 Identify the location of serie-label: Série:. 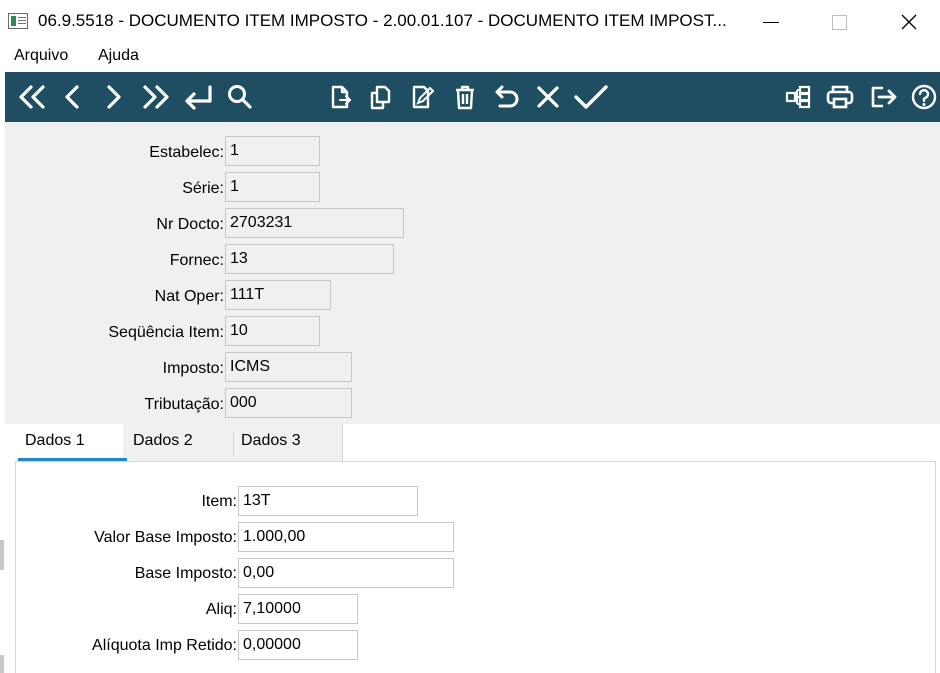
(203, 188).